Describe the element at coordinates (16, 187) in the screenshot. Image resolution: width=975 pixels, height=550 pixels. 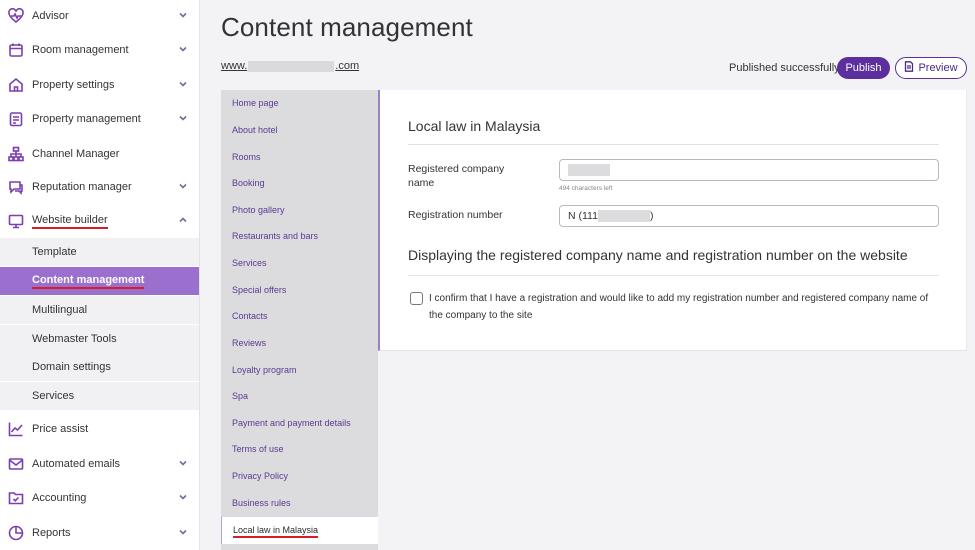
I see `chat-bubble-icon` at that location.